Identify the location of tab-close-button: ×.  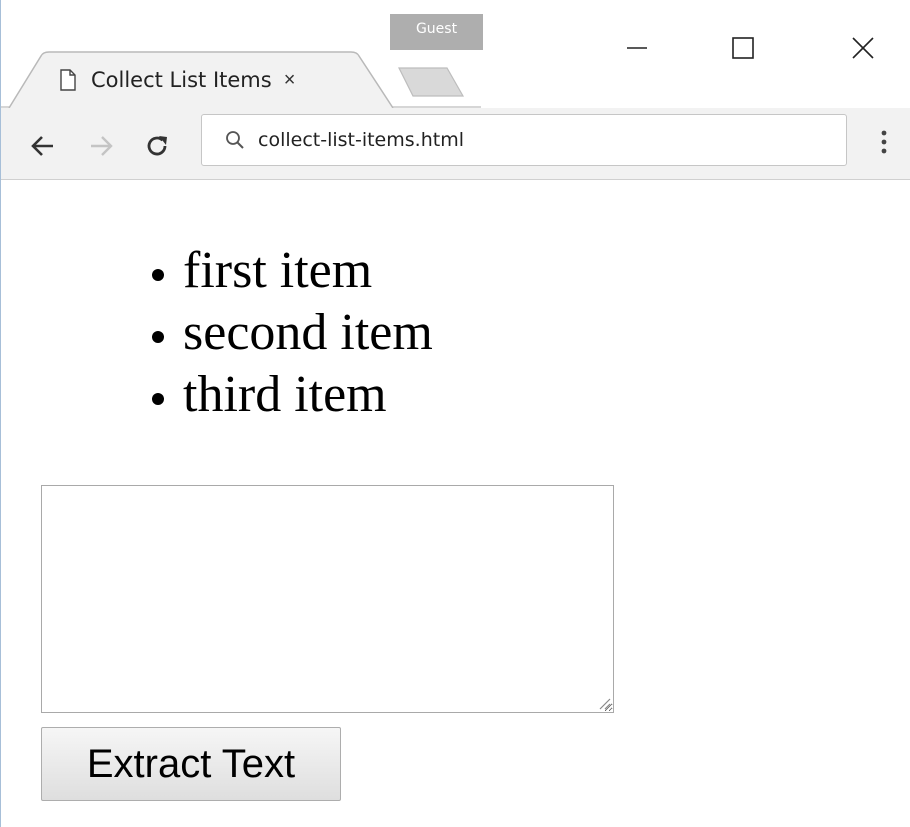
(290, 80).